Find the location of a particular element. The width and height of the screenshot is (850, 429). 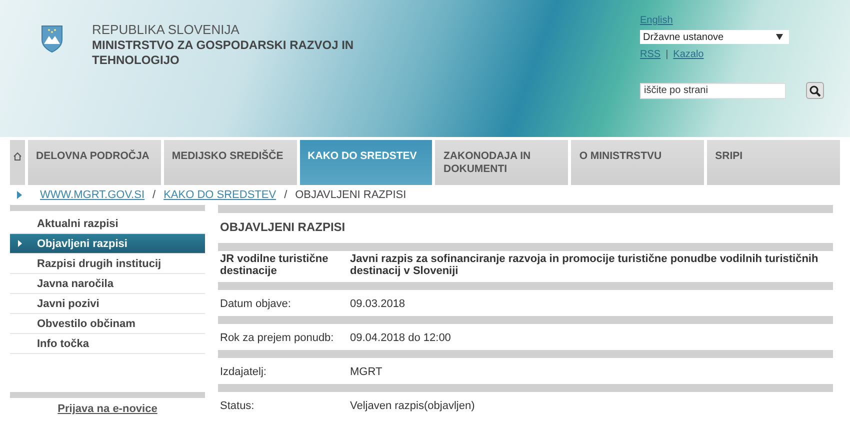

field-label: Status: is located at coordinates (238, 406).